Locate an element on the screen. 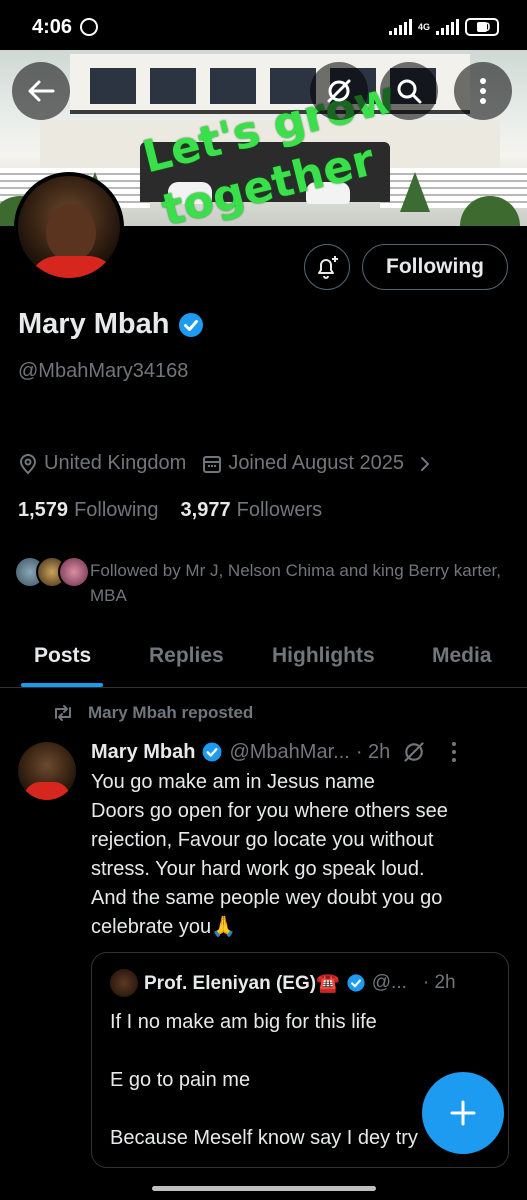 Image resolution: width=527 pixels, height=1200 pixels. post-line: You go make am in Jesus name is located at coordinates (233, 782).